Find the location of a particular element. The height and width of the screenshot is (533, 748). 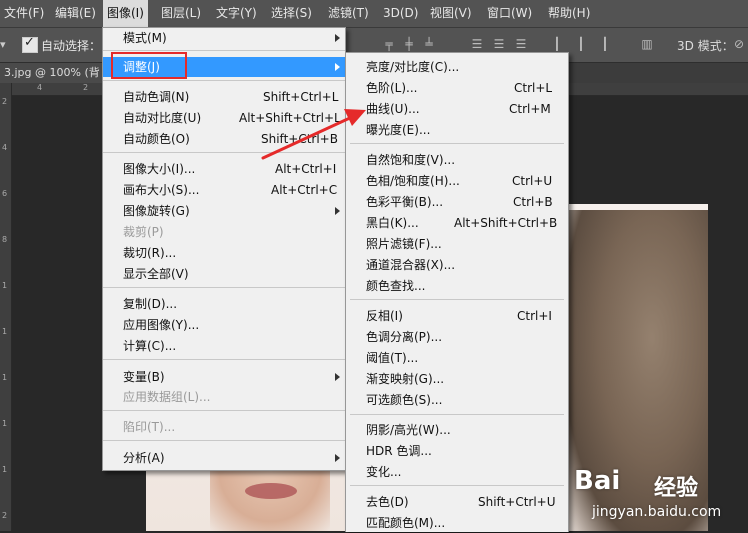

menu-item-shortcut: Alt+Ctrl+C is located at coordinates (304, 190).